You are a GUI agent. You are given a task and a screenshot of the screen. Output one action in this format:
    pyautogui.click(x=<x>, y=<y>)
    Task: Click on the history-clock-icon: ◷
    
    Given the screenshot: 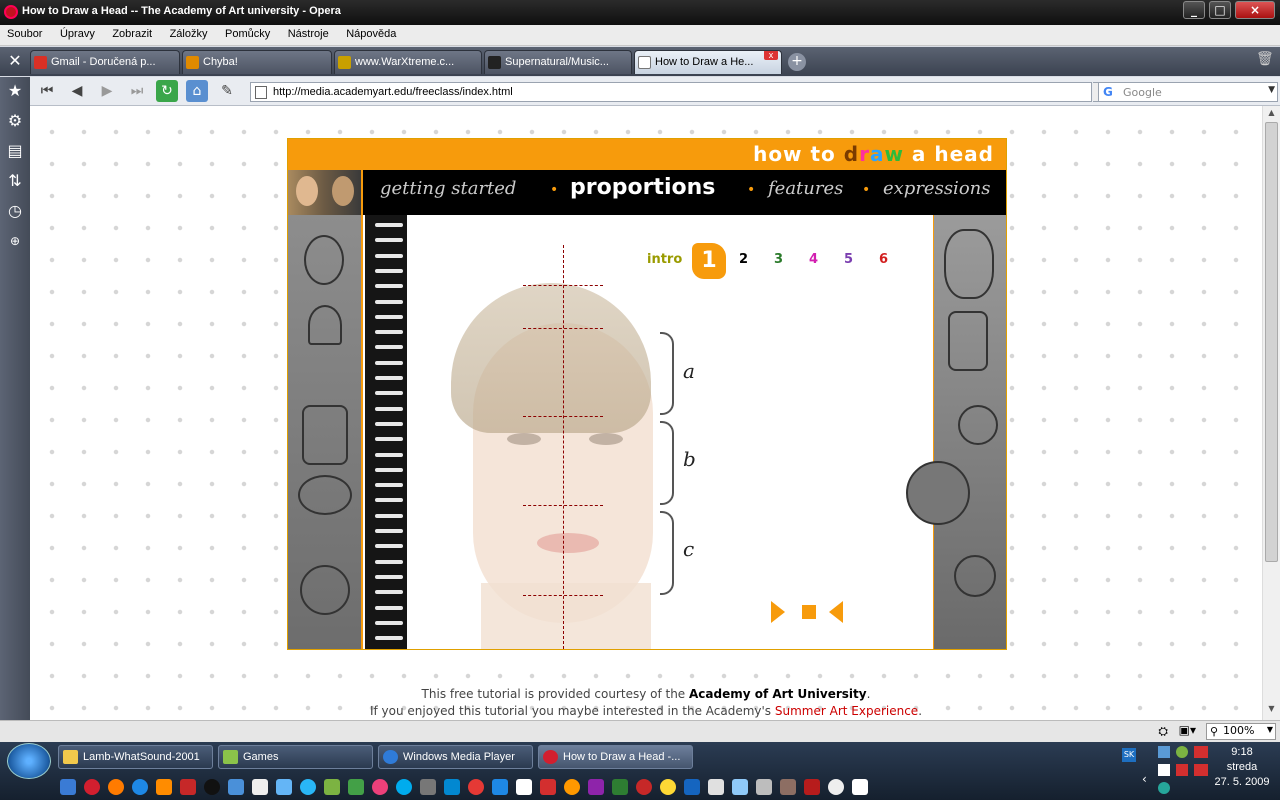 What is the action you would take?
    pyautogui.click(x=15, y=211)
    